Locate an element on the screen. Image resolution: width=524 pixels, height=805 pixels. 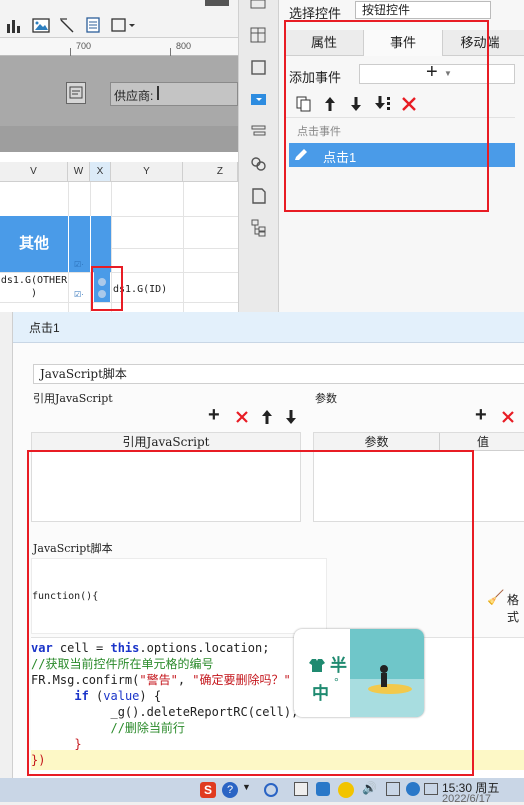
header-cell-x is located at coordinates (100, 244).